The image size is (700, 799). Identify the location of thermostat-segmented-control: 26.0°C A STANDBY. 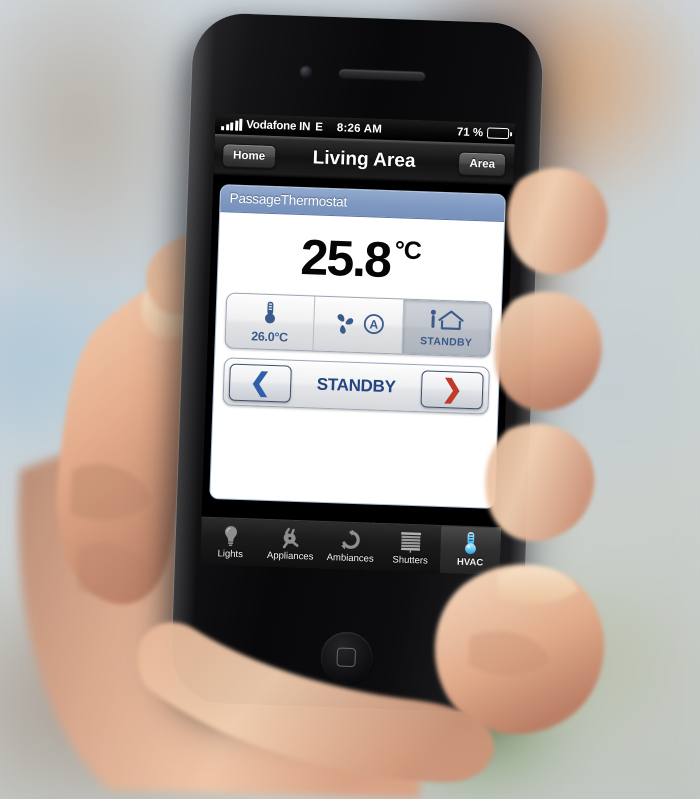
(358, 325).